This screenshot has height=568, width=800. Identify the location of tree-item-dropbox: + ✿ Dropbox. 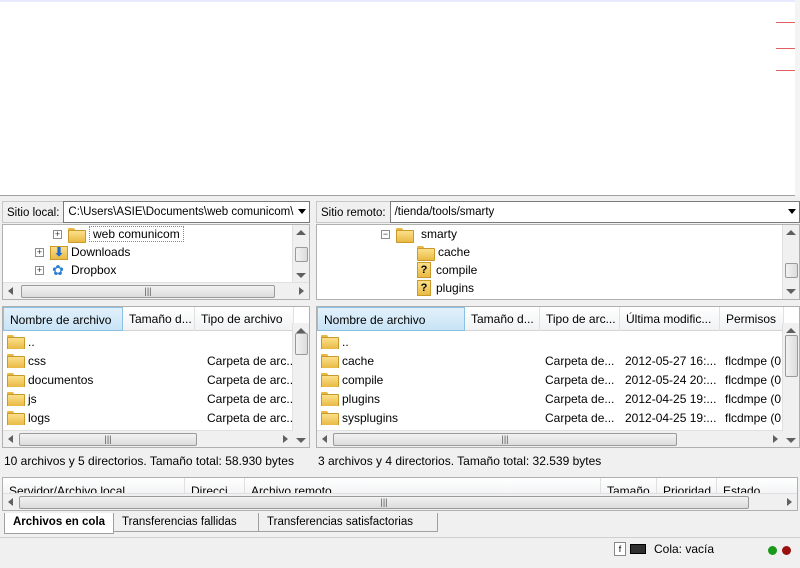
(75, 270).